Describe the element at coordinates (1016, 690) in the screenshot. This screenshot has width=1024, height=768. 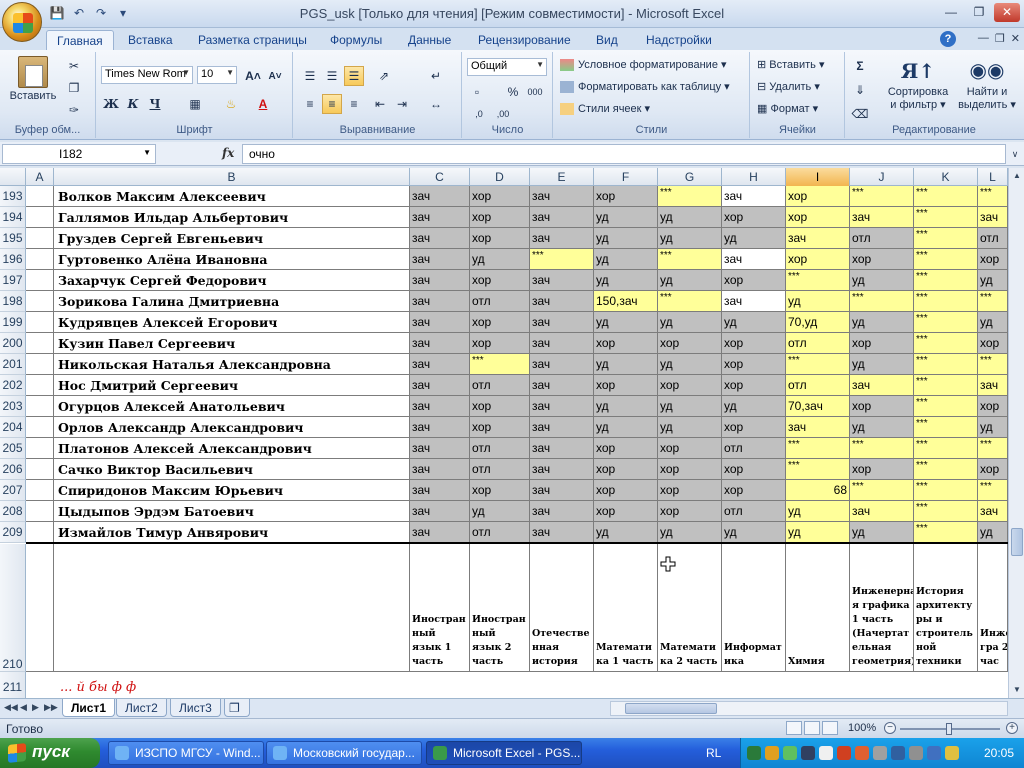
I see `scroll-down-icon: ▼` at that location.